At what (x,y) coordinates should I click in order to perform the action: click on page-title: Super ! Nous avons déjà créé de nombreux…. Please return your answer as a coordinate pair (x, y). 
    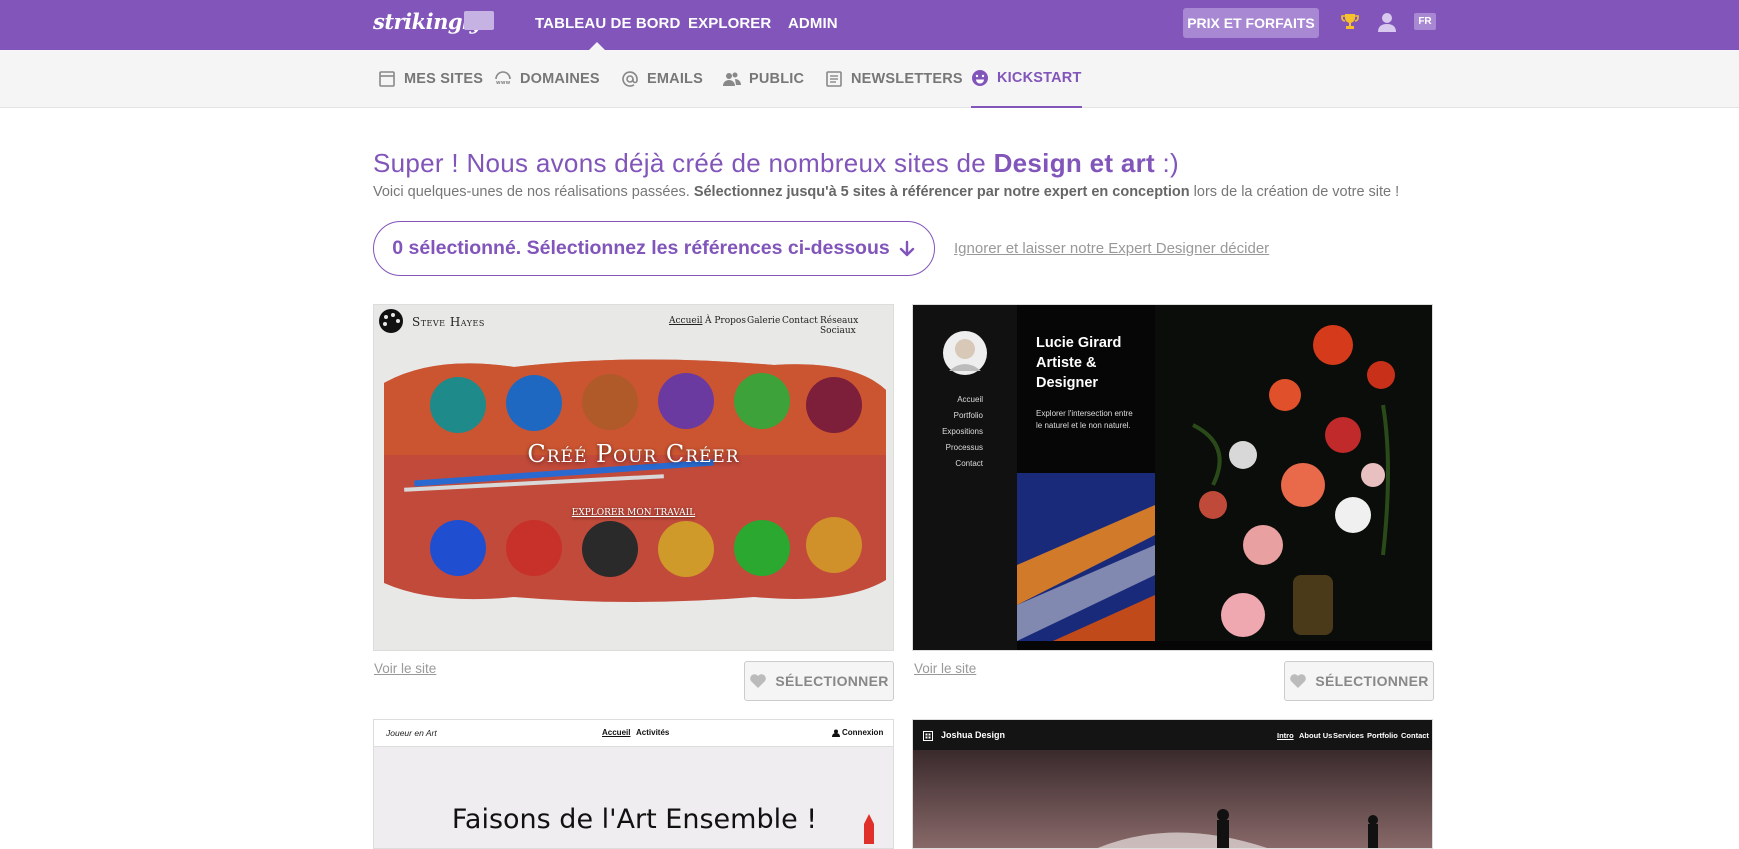
    Looking at the image, I should click on (776, 163).